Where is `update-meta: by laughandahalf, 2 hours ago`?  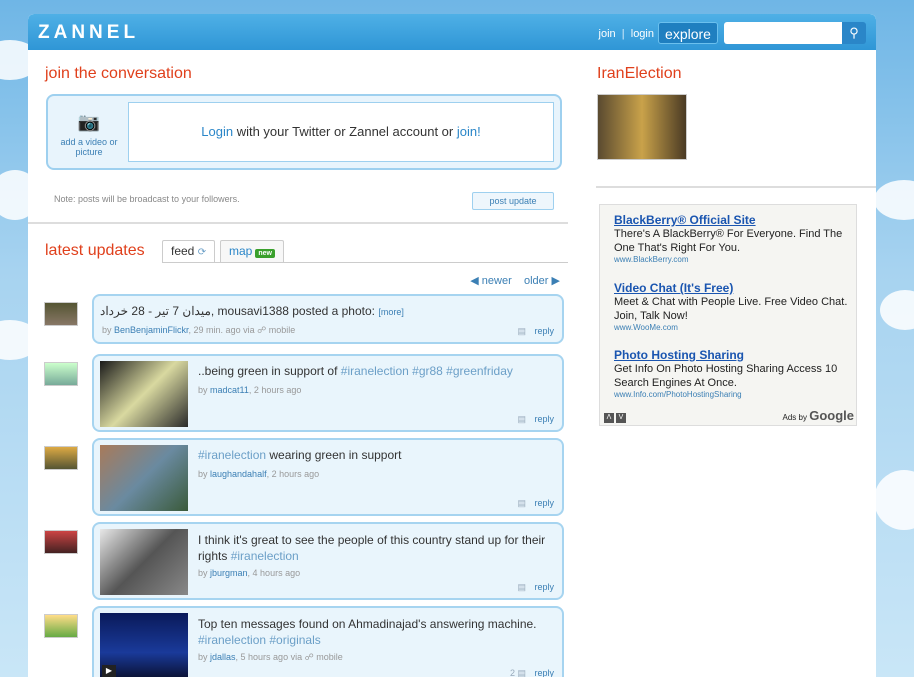 update-meta: by laughandahalf, 2 hours ago is located at coordinates (259, 474).